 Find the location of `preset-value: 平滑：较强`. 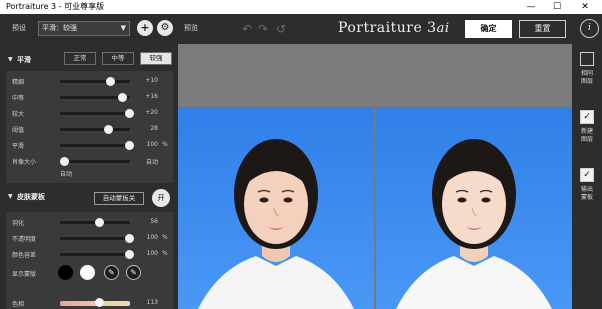

preset-value: 平滑：较强 is located at coordinates (59, 28).